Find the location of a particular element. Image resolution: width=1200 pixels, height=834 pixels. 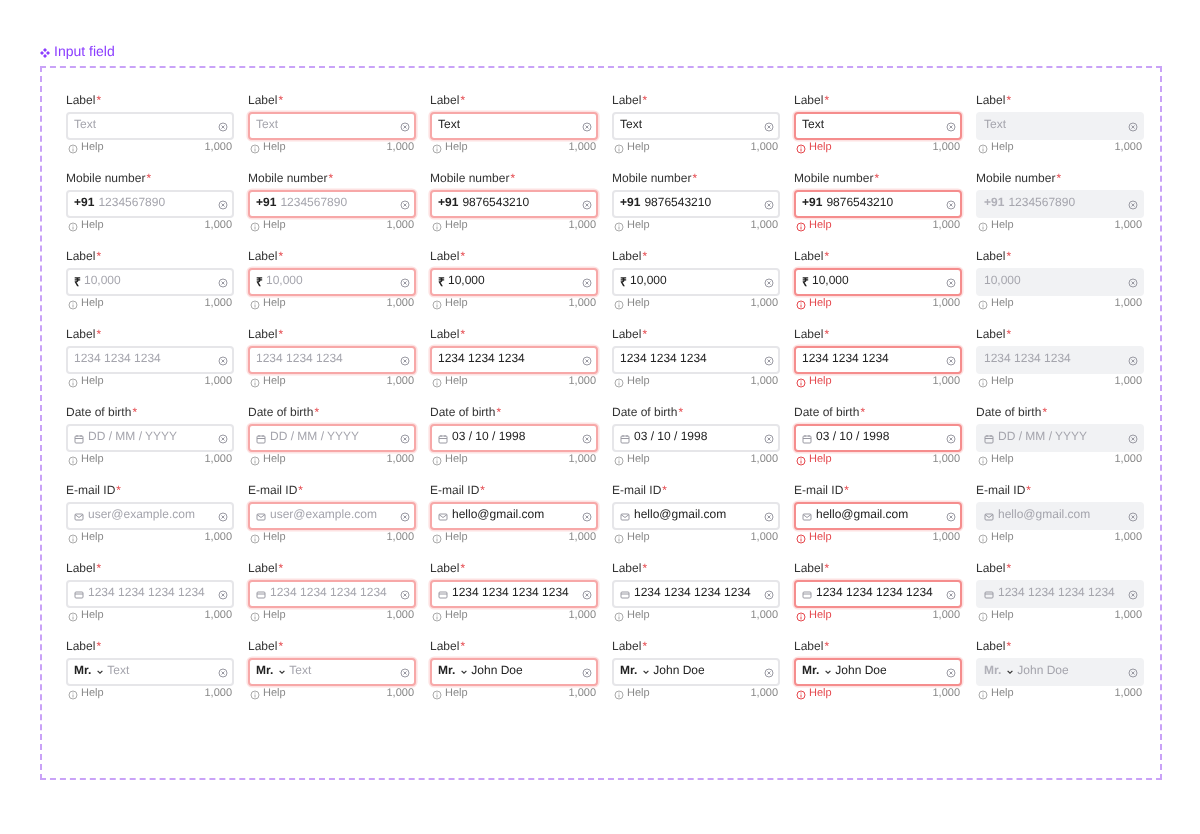

component-icon is located at coordinates (45, 53).